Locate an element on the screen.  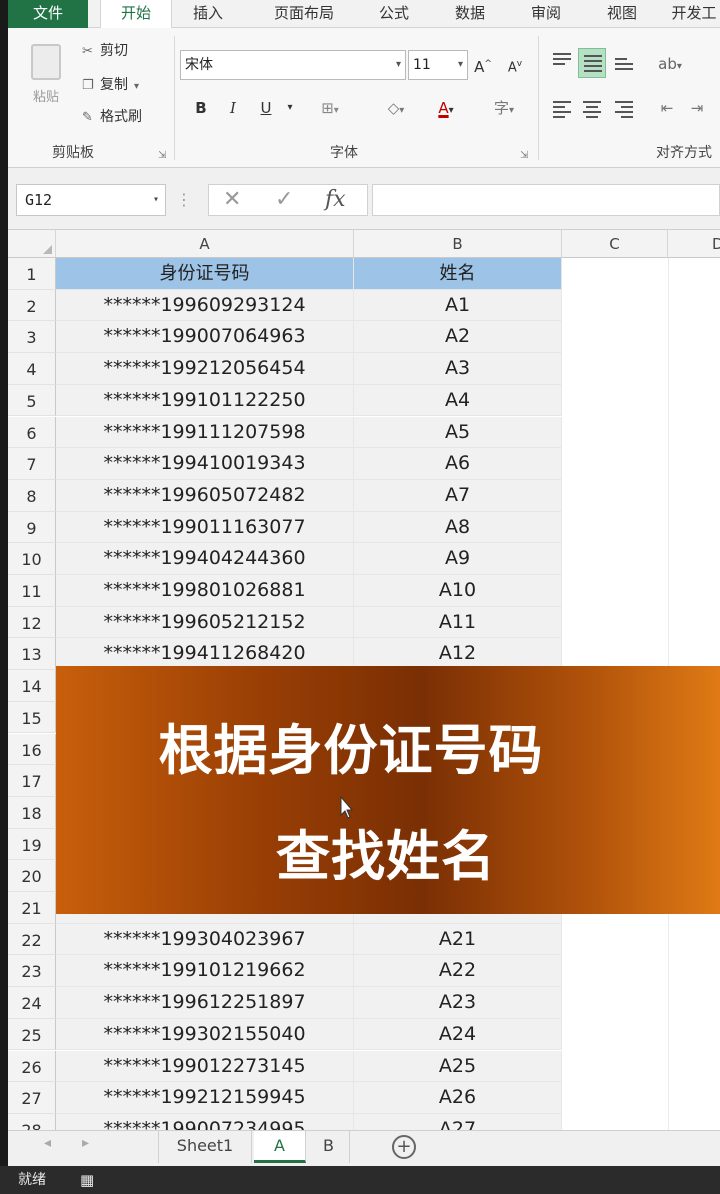
row-header: 15 is located at coordinates (32, 717).